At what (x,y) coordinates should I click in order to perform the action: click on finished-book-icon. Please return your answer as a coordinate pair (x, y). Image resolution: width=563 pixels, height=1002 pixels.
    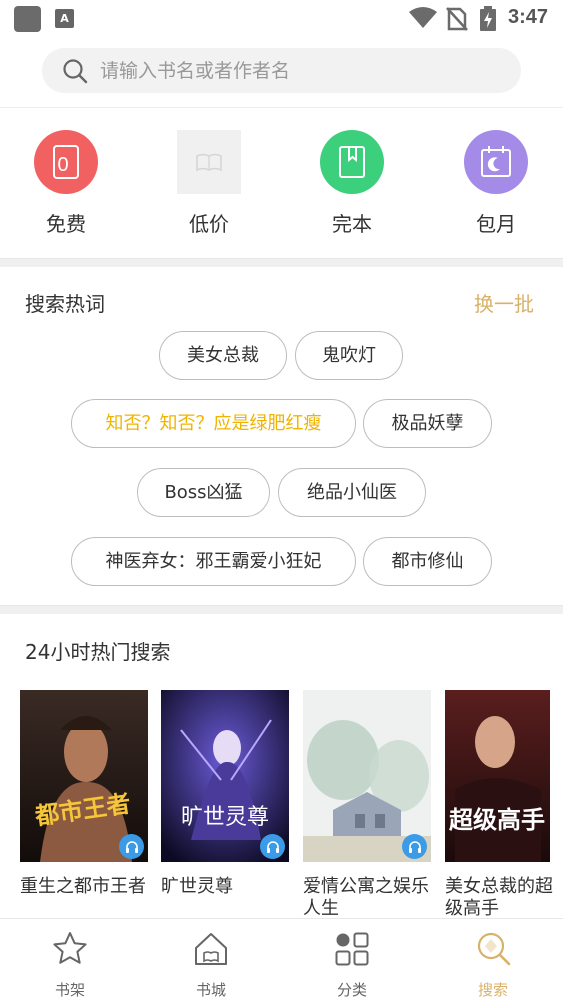
    Looking at the image, I should click on (352, 162).